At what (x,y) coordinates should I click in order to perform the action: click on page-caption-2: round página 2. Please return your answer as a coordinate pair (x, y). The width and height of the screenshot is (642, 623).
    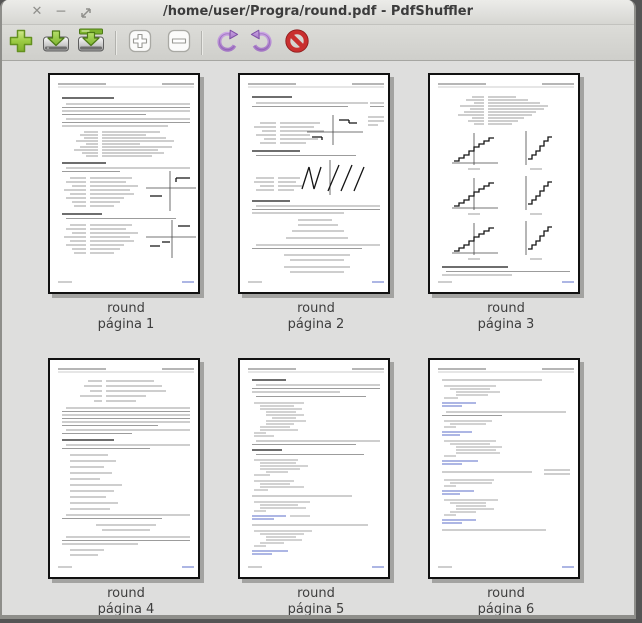
    Looking at the image, I should click on (316, 317).